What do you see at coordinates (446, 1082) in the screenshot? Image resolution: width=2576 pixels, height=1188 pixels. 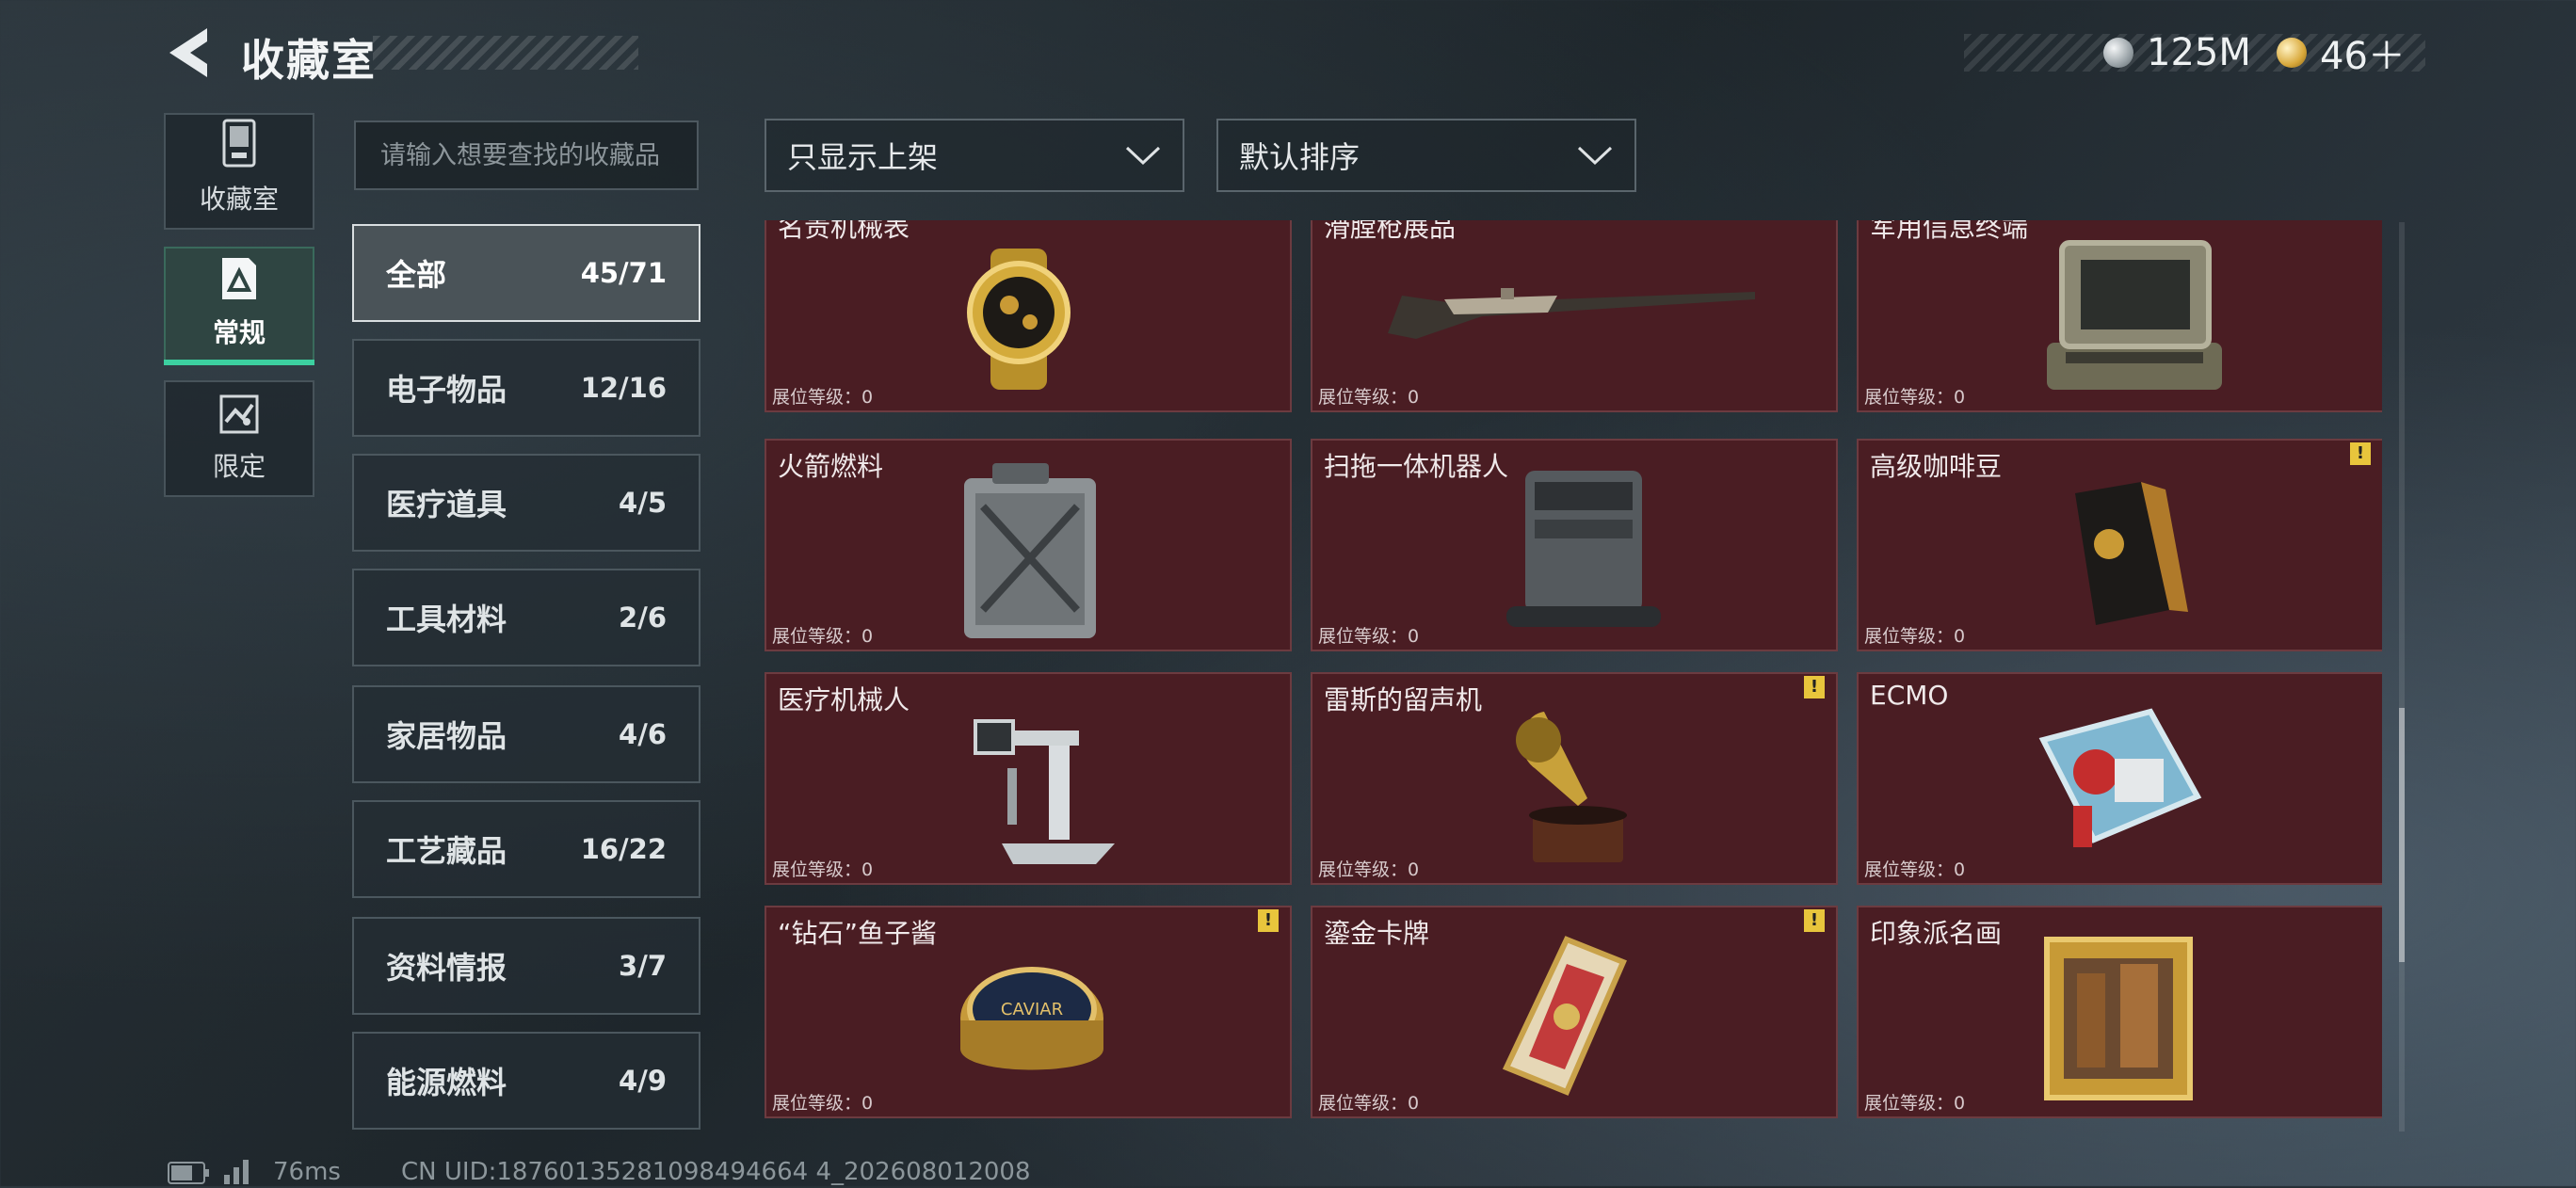 I see `category-label: 能源燃料` at bounding box center [446, 1082].